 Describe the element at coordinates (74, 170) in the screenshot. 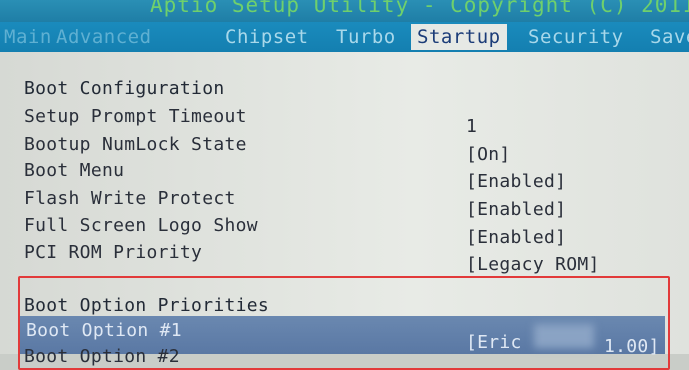

I see `setting-boot-menu: Boot Menu` at that location.